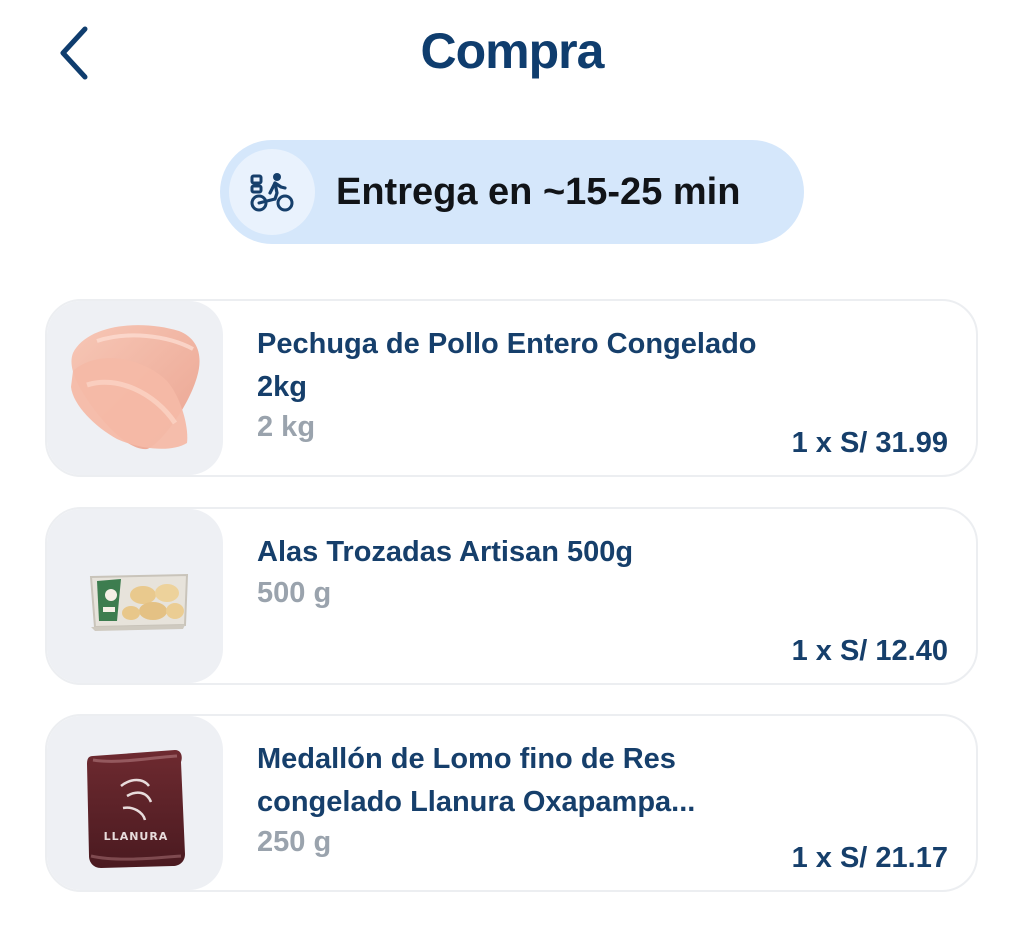 The height and width of the screenshot is (936, 1024). I want to click on page-title: Compra, so click(512, 51).